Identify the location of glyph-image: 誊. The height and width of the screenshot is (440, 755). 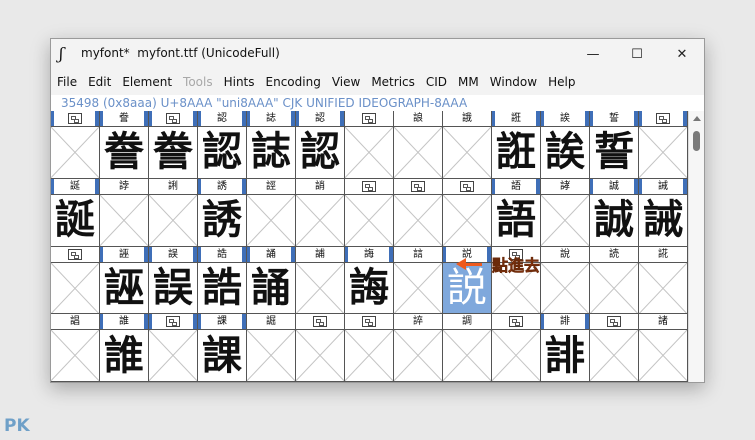
(124, 152).